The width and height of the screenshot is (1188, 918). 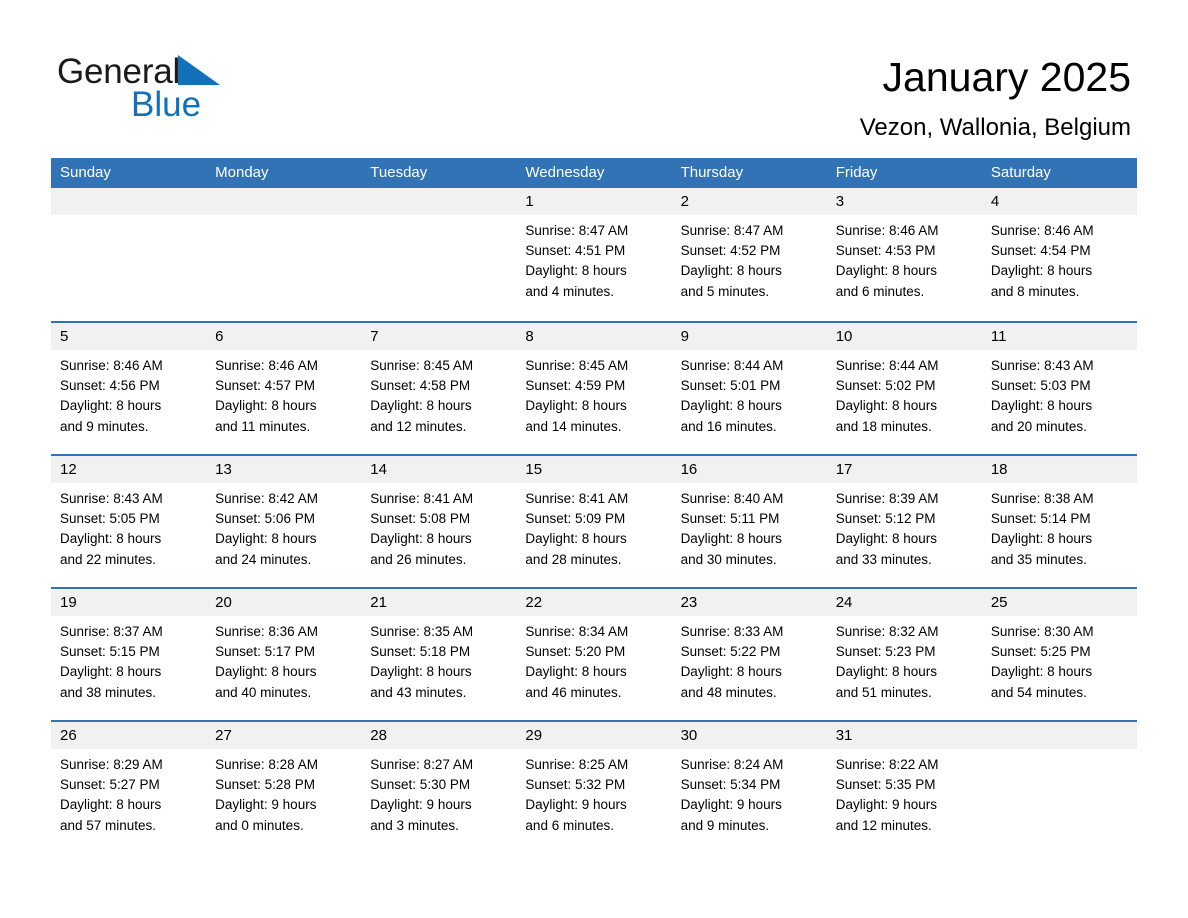 I want to click on logo-text-blue: Blue, so click(x=166, y=104).